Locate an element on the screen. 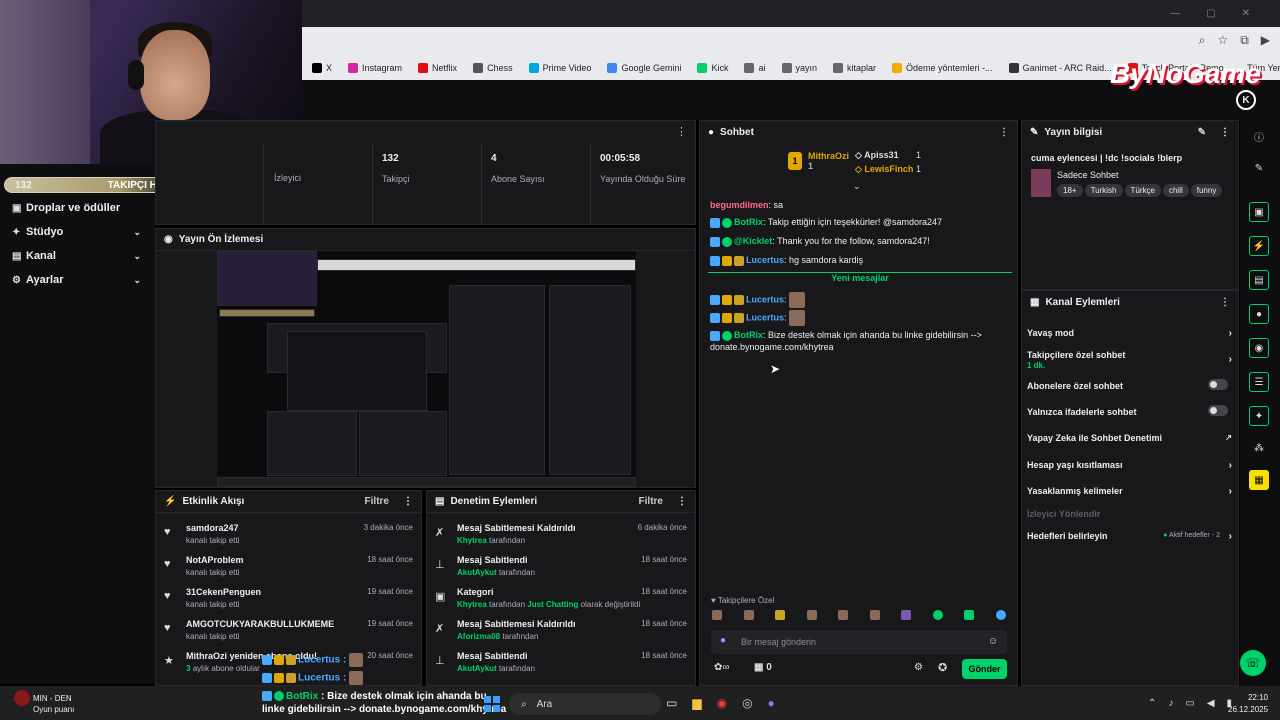 This screenshot has width=1280, height=720. bookmark-item: ai is located at coordinates (755, 67).